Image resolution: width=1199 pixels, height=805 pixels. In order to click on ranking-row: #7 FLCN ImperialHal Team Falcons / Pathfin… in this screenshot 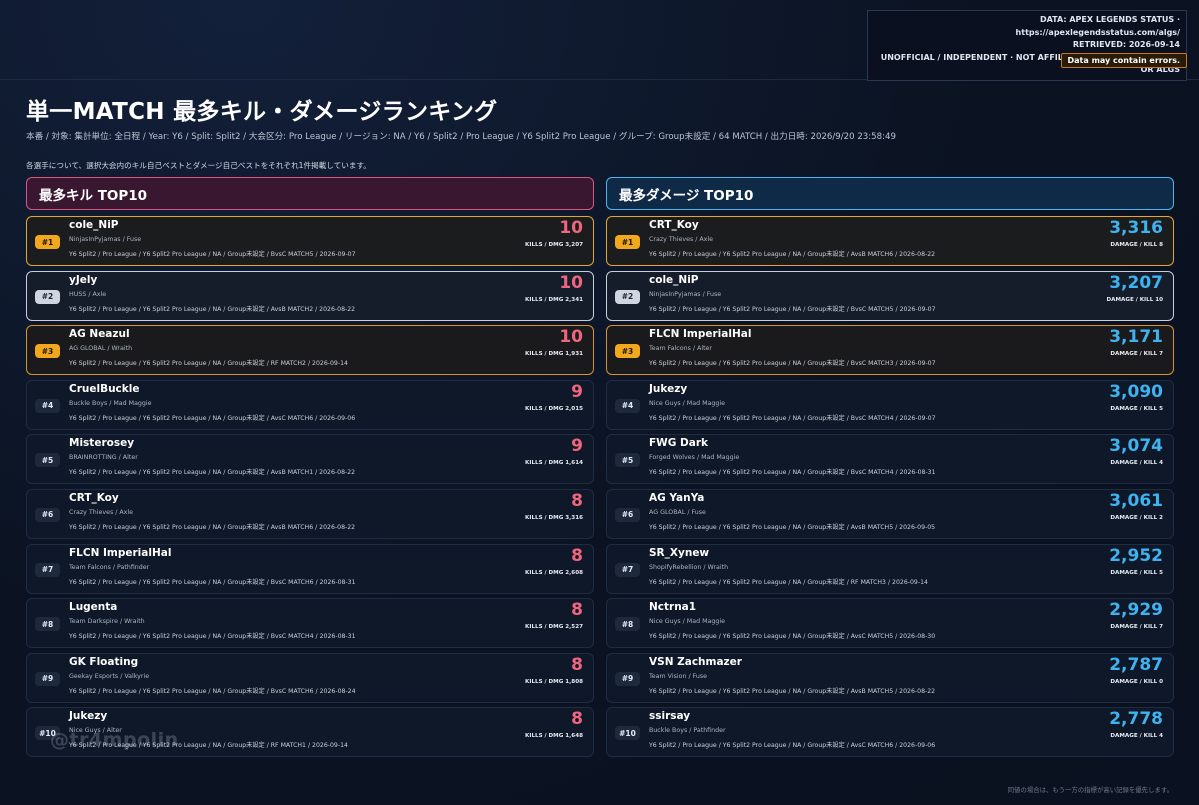, I will do `click(310, 568)`.